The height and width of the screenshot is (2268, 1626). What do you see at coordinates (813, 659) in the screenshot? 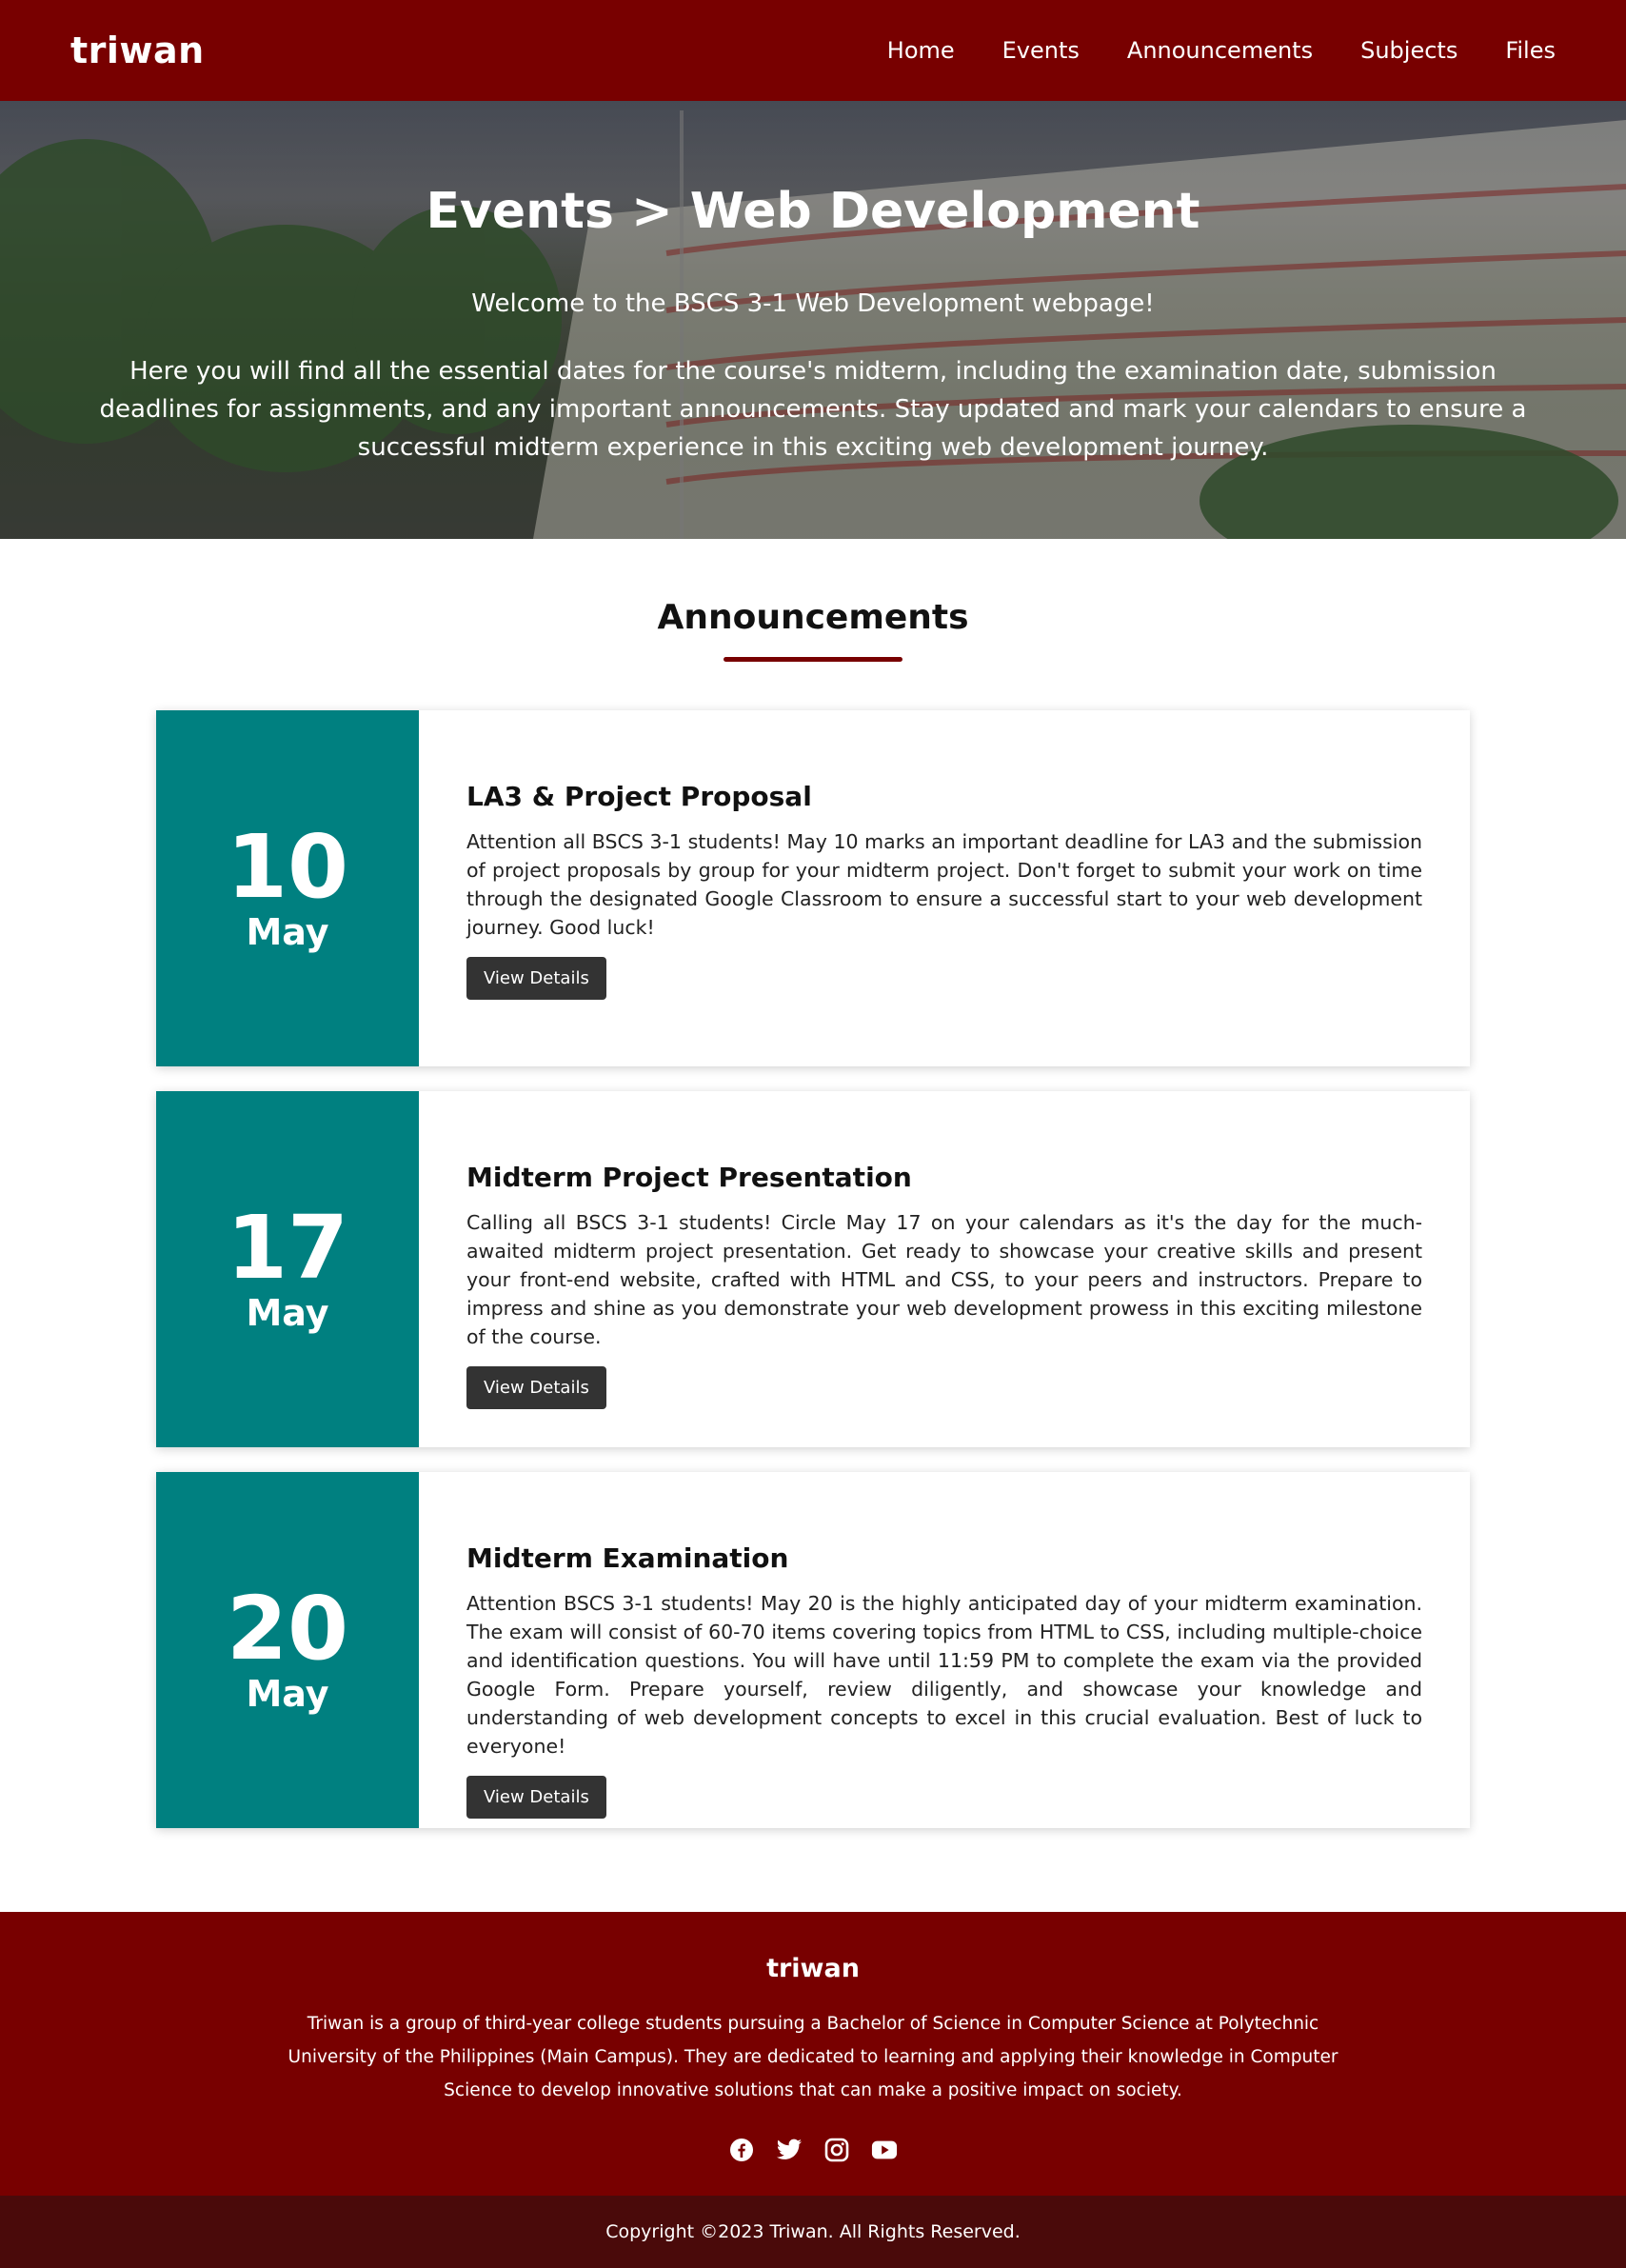
I see `heading-underline` at bounding box center [813, 659].